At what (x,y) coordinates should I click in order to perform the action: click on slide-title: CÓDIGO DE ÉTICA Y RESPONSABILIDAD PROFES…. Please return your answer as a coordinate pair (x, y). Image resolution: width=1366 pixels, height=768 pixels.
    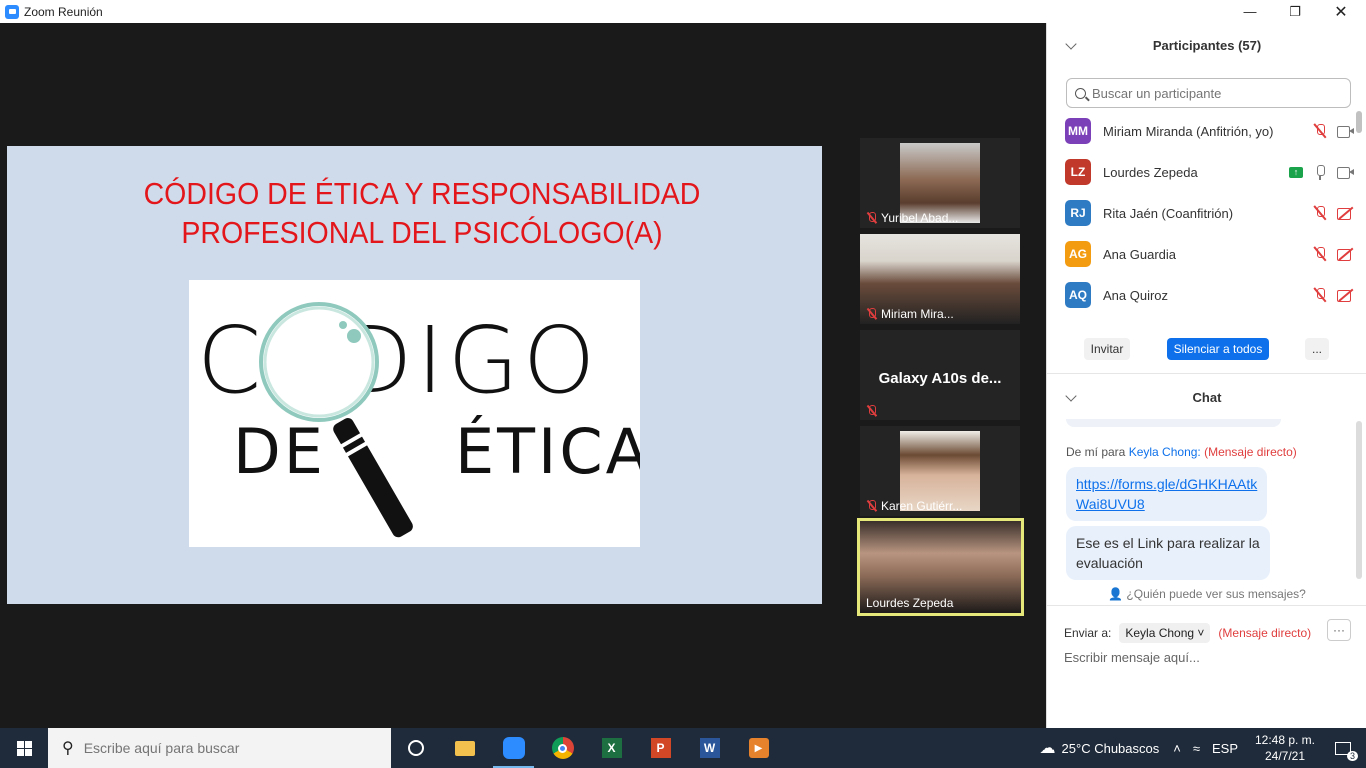
    Looking at the image, I should click on (422, 213).